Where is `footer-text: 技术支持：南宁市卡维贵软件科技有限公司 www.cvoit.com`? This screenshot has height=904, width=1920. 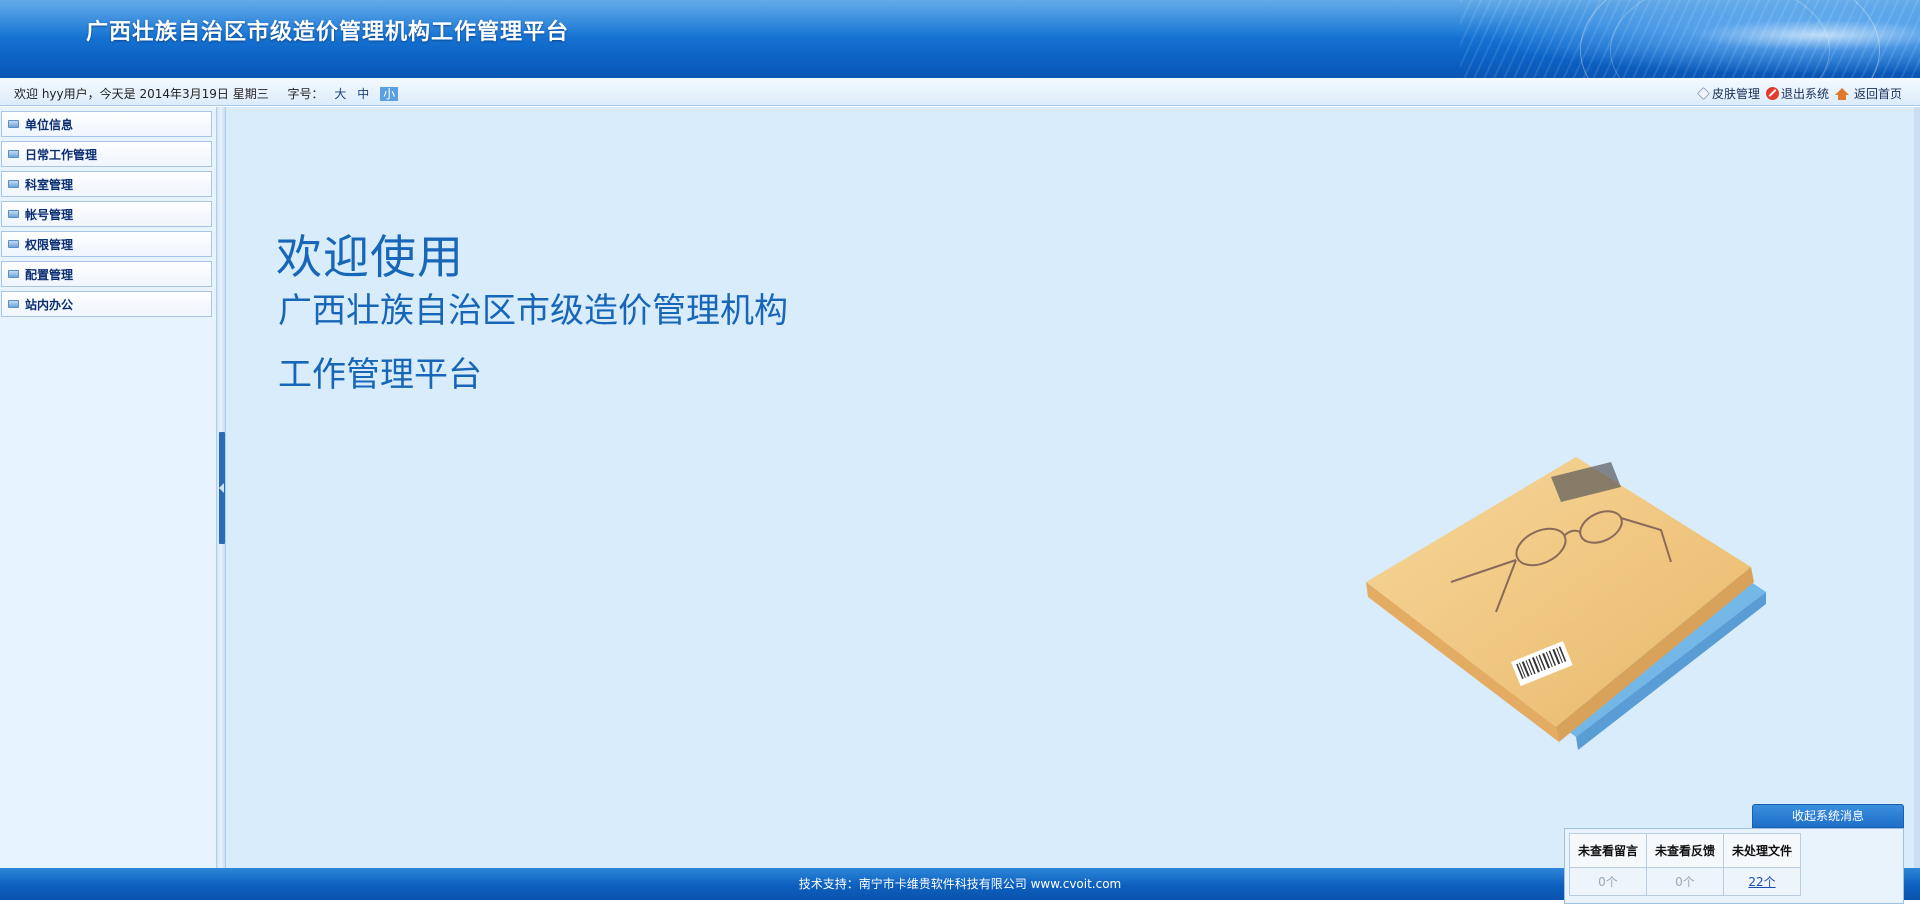
footer-text: 技术支持：南宁市卡维贵软件科技有限公司 www.cvoit.com is located at coordinates (960, 884).